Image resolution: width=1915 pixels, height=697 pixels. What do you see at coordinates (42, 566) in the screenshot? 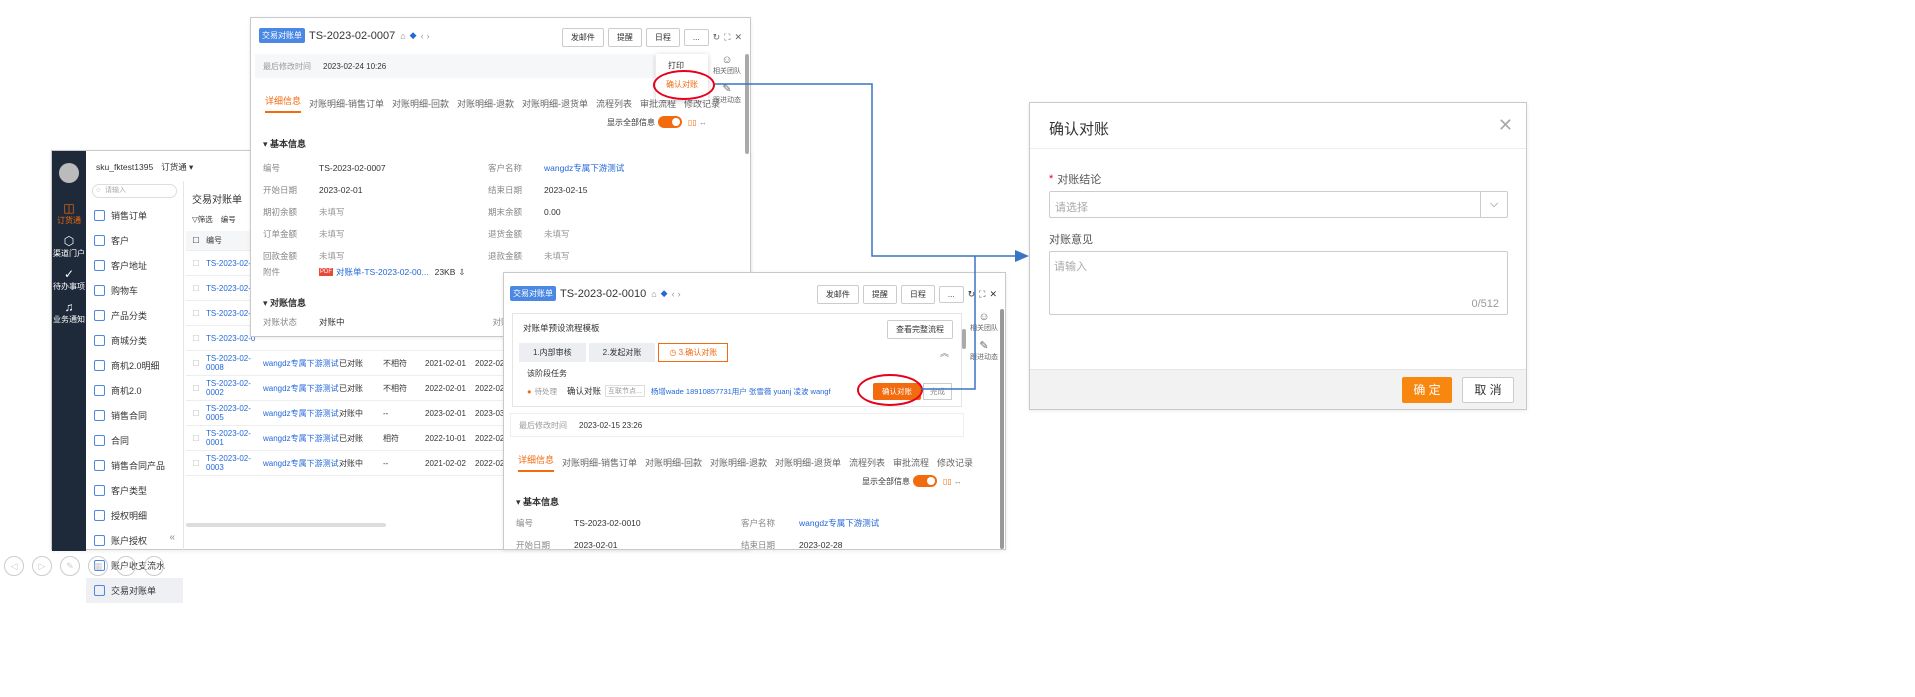
I see `next-circle-icon: ▷` at bounding box center [42, 566].